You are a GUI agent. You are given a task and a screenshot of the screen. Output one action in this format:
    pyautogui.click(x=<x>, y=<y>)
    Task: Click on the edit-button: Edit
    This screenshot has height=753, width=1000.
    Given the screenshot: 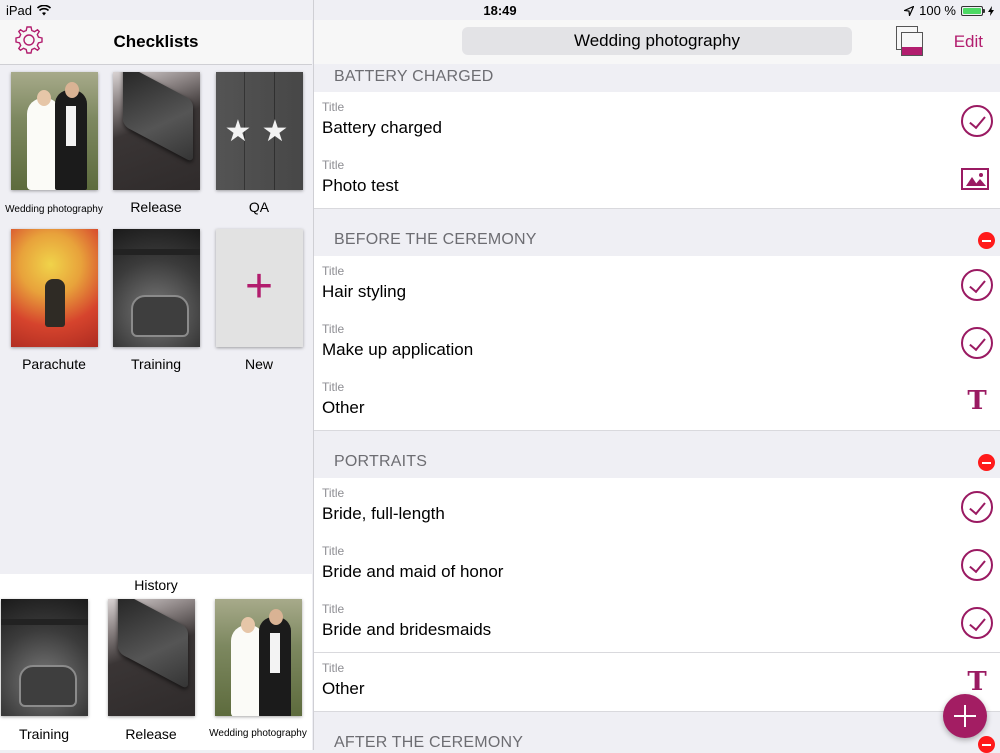 What is the action you would take?
    pyautogui.click(x=968, y=42)
    